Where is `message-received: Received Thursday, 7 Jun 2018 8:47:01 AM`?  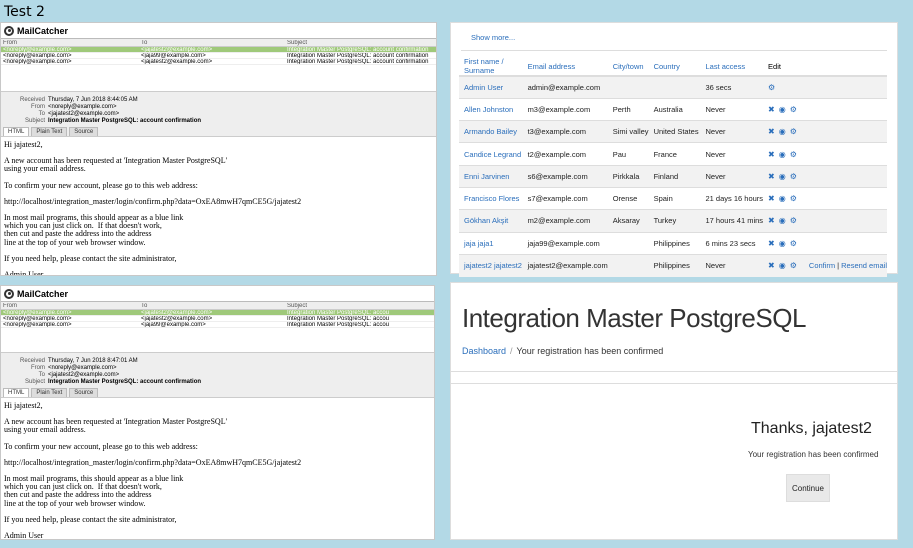 message-received: Received Thursday, 7 Jun 2018 8:47:01 AM is located at coordinates (217, 360).